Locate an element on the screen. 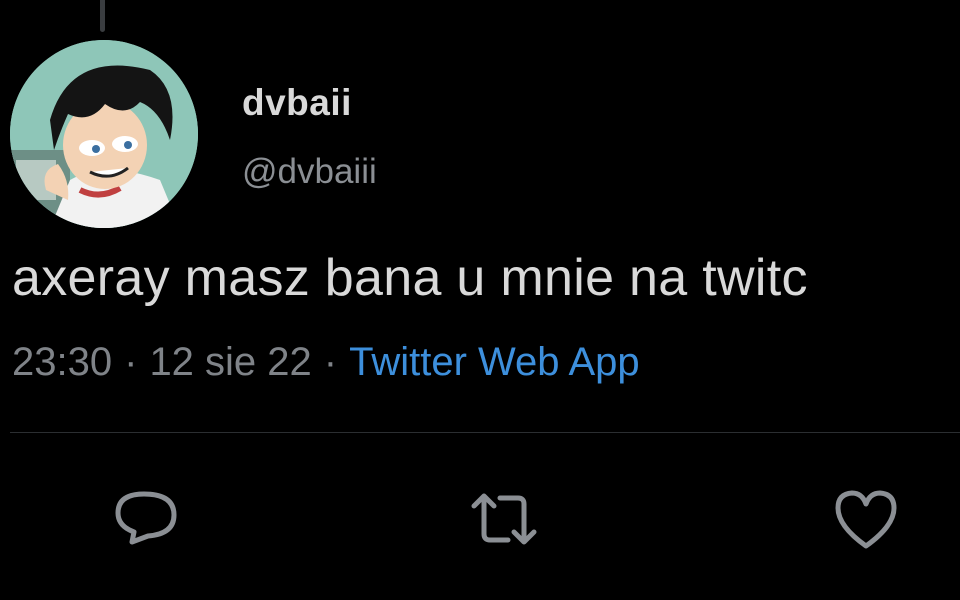 This screenshot has width=960, height=600. heart-icon is located at coordinates (866, 519).